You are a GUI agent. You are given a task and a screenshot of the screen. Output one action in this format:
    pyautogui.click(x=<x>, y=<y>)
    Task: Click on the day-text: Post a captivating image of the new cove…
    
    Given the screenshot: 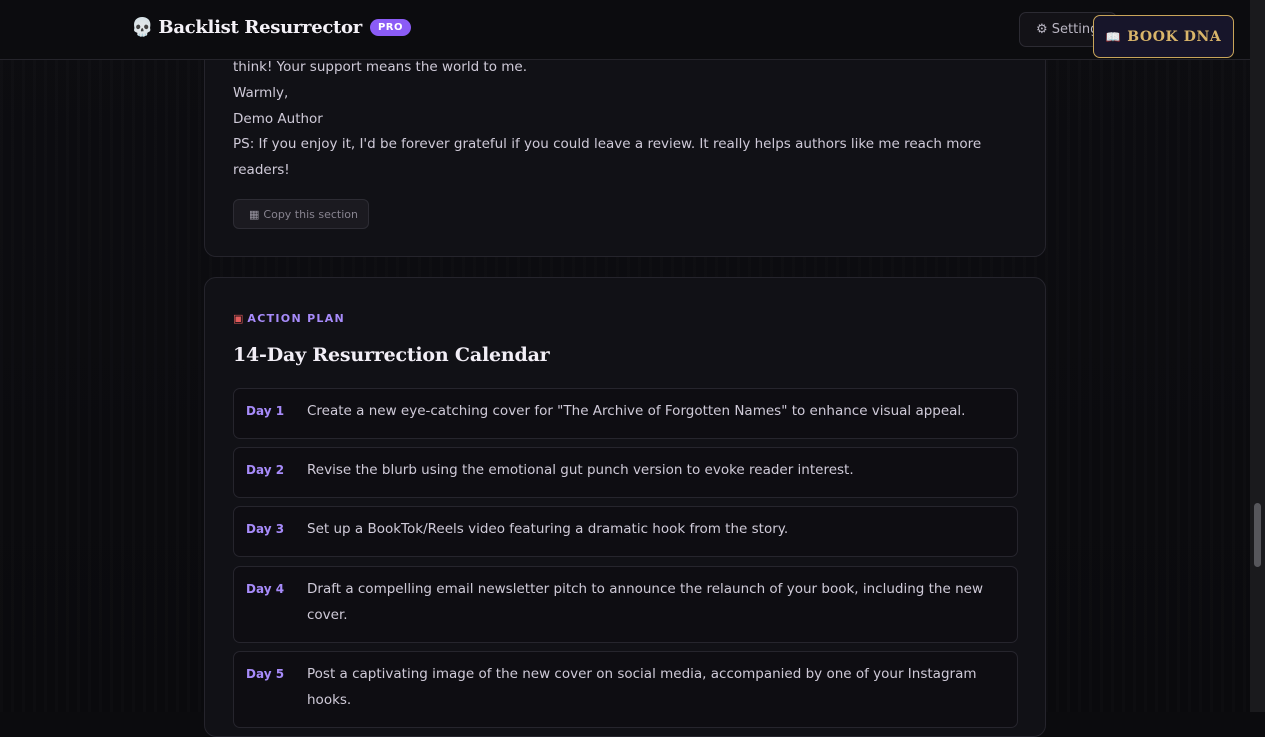 What is the action you would take?
    pyautogui.click(x=642, y=687)
    